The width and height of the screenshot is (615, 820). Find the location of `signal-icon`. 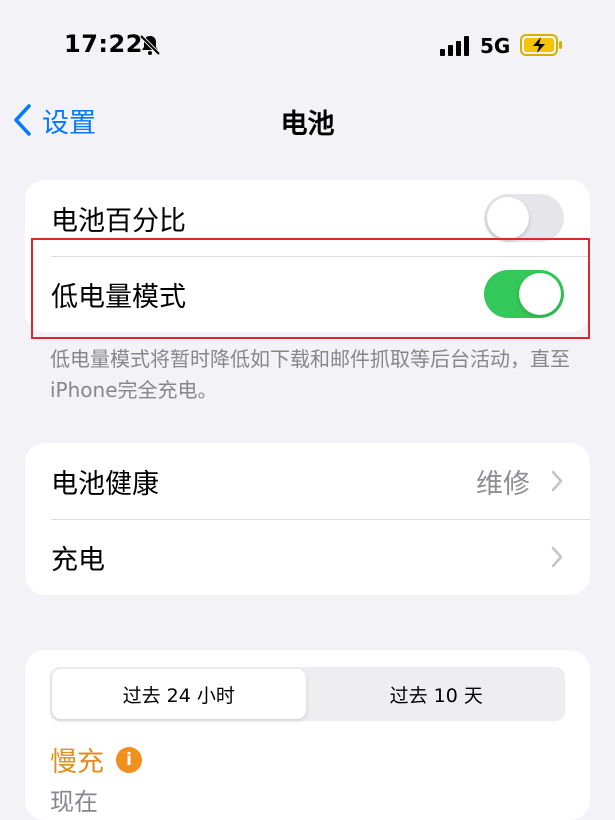

signal-icon is located at coordinates (454, 46).